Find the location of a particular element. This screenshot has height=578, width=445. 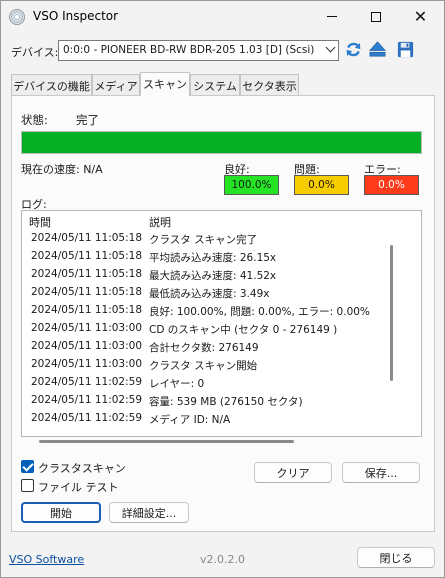

log-row: 2024/05/11 11:03:00 クラスタ スキャン開始 is located at coordinates (216, 365).